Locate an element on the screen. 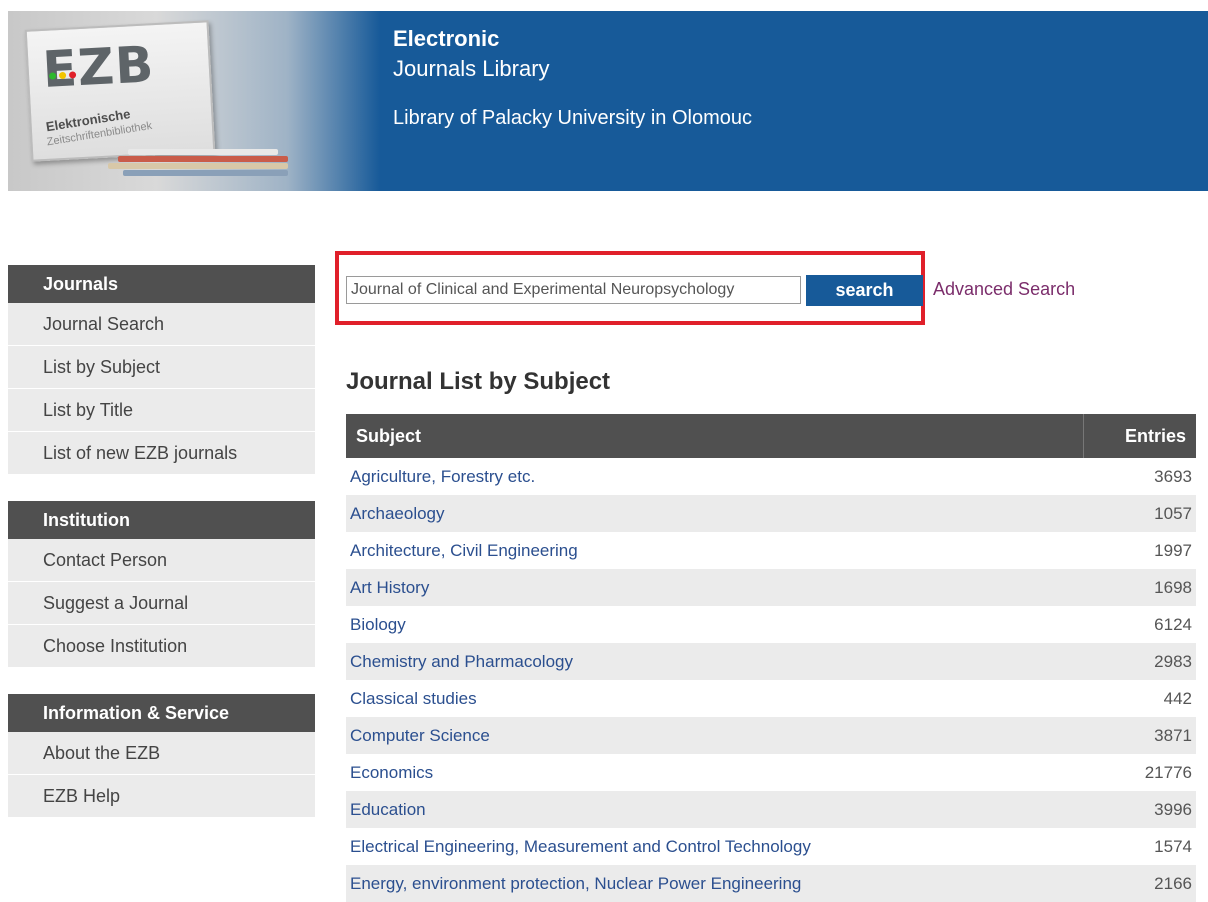 The height and width of the screenshot is (902, 1208). subject-link: Economics is located at coordinates (715, 772).